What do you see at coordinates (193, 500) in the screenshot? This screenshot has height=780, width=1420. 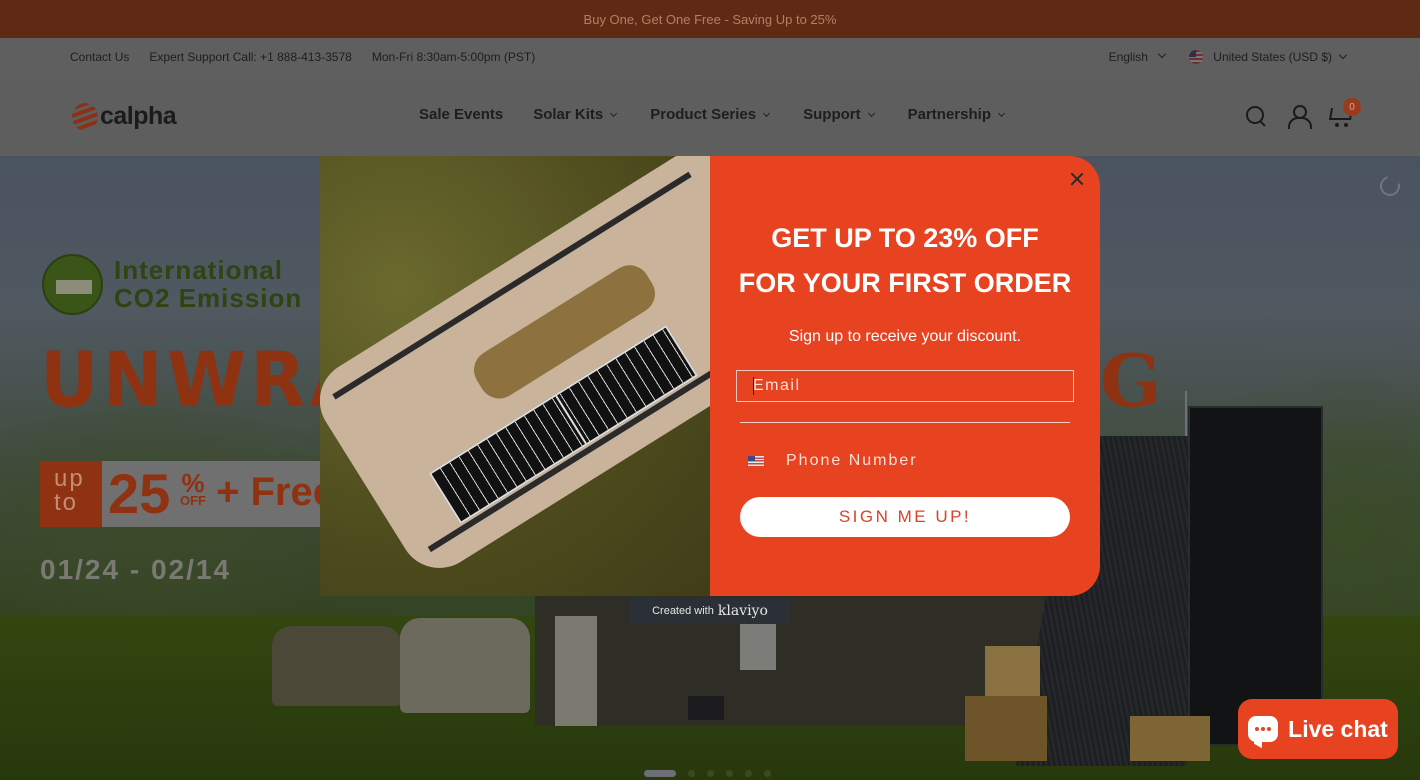 I see `off-label: OFF` at bounding box center [193, 500].